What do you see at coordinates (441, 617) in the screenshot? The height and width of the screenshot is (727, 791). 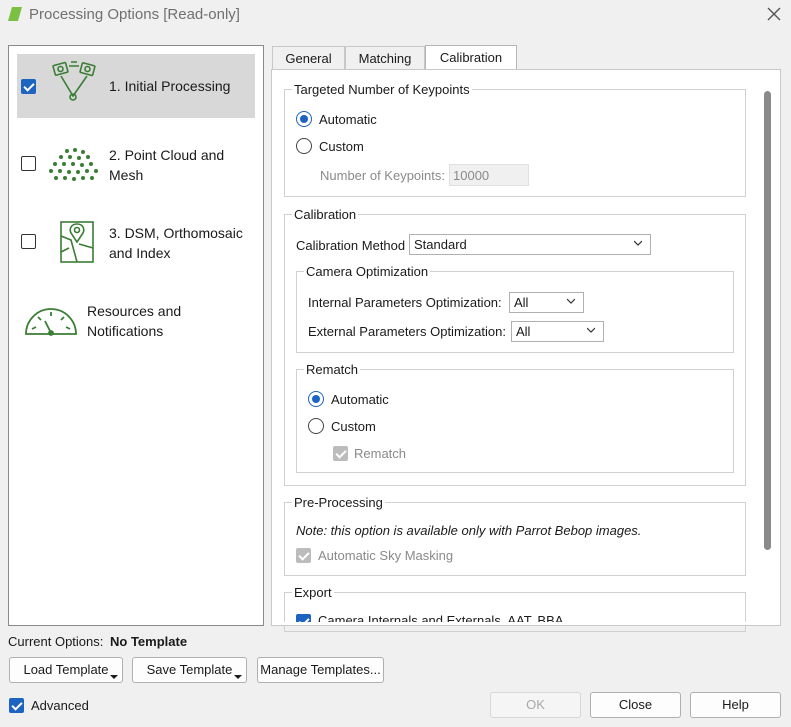 I see `export-camera-label: Camera Internals and Externals, AAT, BBA` at bounding box center [441, 617].